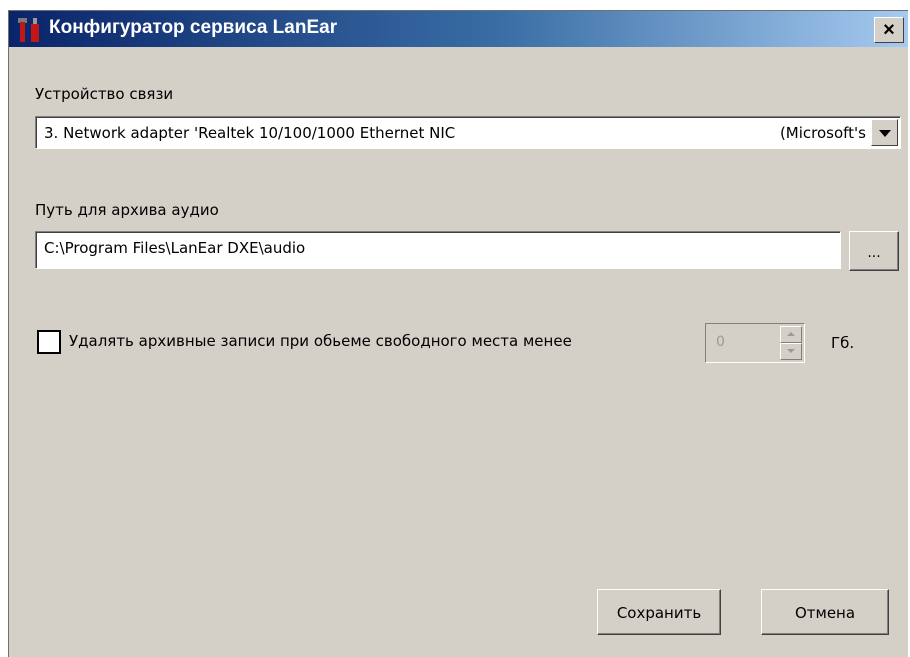  I want to click on spin-down-arrow-icon, so click(791, 351).